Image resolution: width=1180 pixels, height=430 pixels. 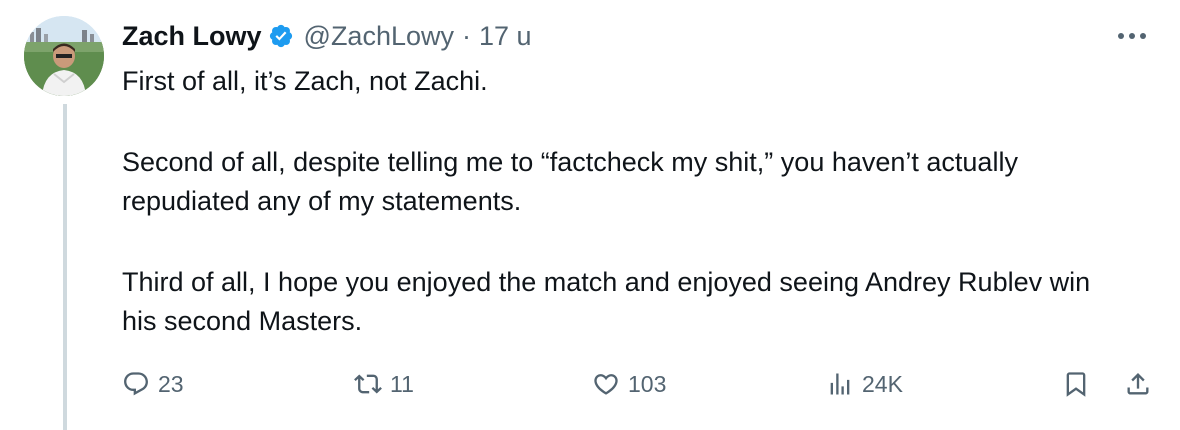 I want to click on share-icon, so click(x=1138, y=384).